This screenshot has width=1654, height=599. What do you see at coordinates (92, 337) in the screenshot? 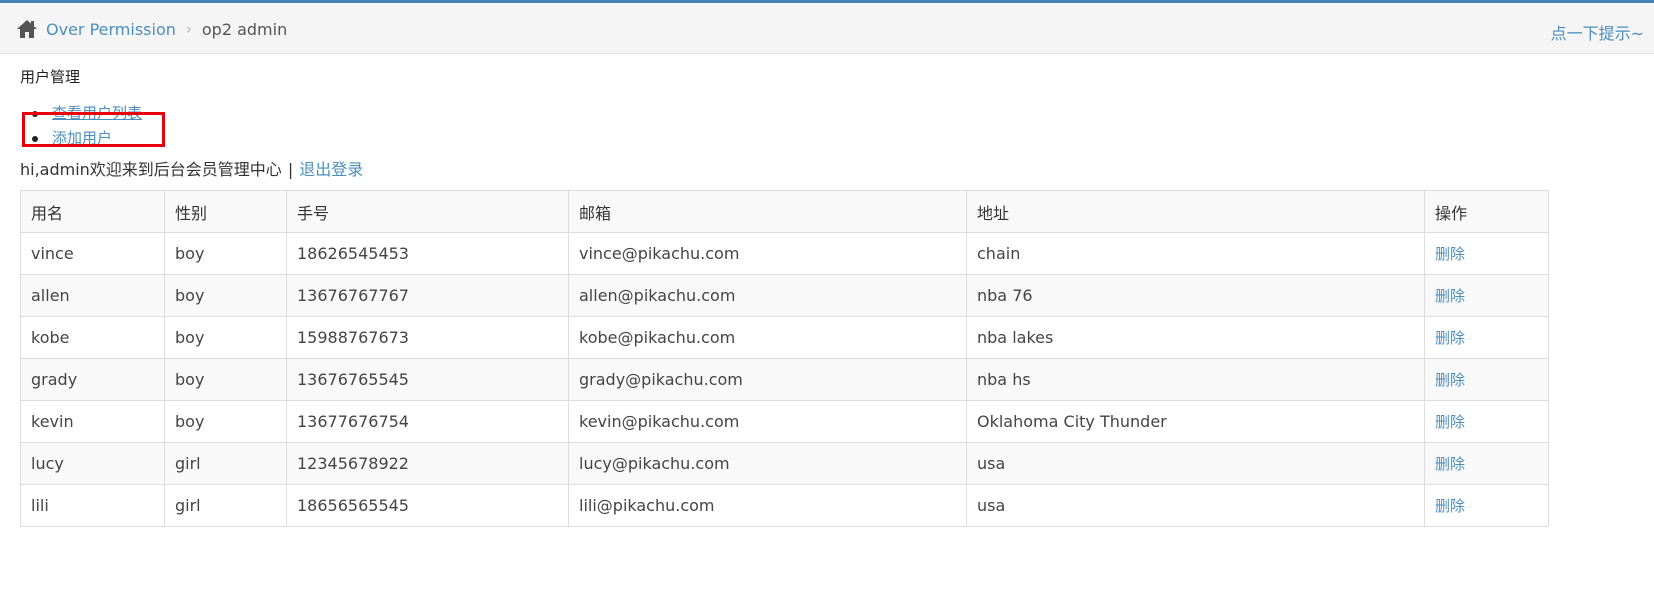
I see `cell-name: kobe` at bounding box center [92, 337].